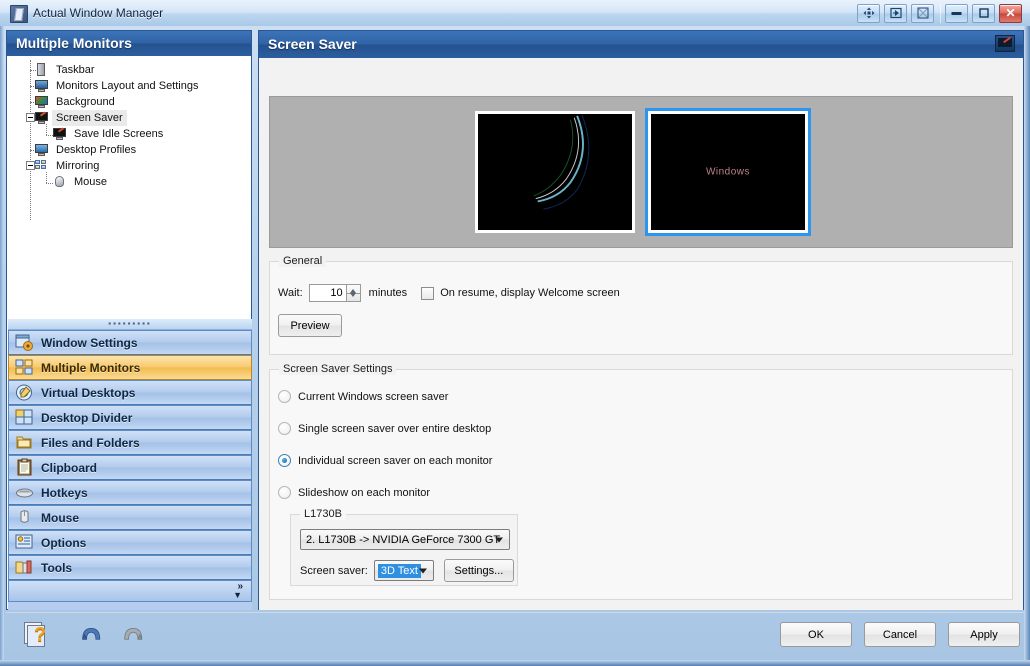 This screenshot has width=1030, height=666. I want to click on sidebar-item-virtual-desktops: Virtual Desktops, so click(130, 392).